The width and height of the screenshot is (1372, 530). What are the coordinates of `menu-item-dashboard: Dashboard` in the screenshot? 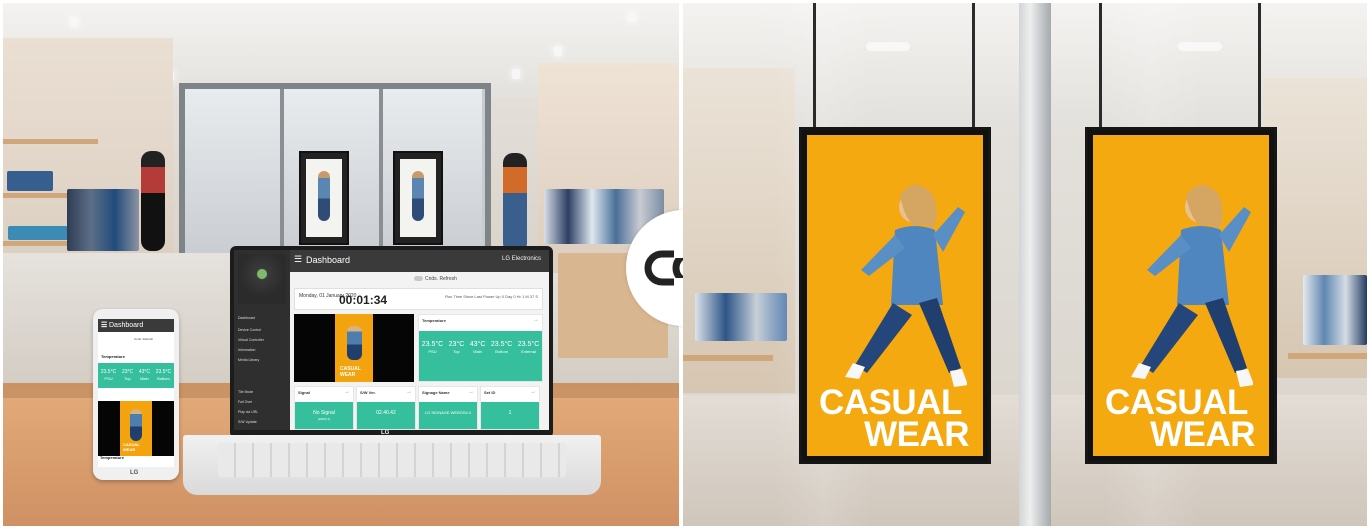 It's located at (246, 318).